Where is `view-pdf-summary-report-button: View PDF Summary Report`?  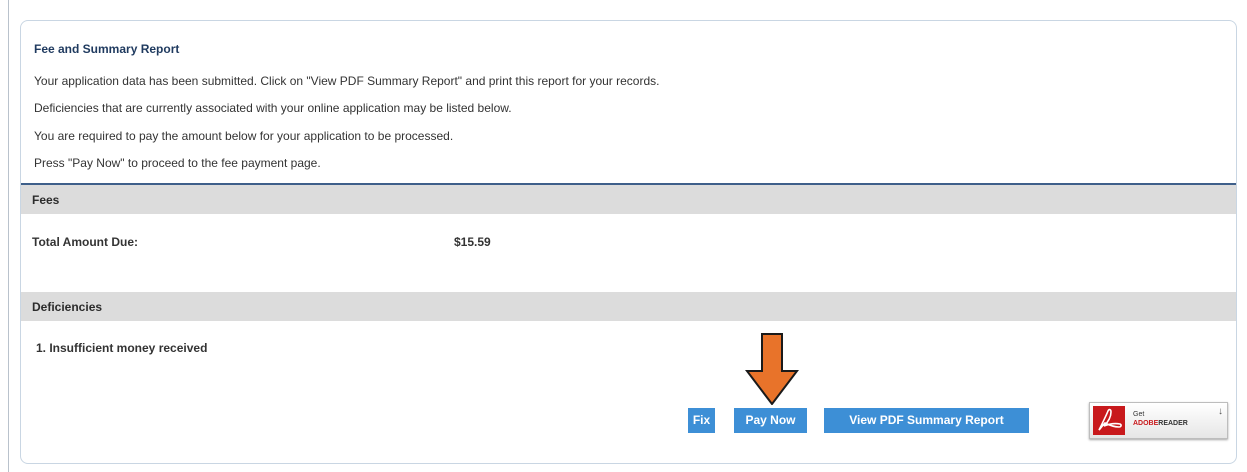
view-pdf-summary-report-button: View PDF Summary Report is located at coordinates (926, 420).